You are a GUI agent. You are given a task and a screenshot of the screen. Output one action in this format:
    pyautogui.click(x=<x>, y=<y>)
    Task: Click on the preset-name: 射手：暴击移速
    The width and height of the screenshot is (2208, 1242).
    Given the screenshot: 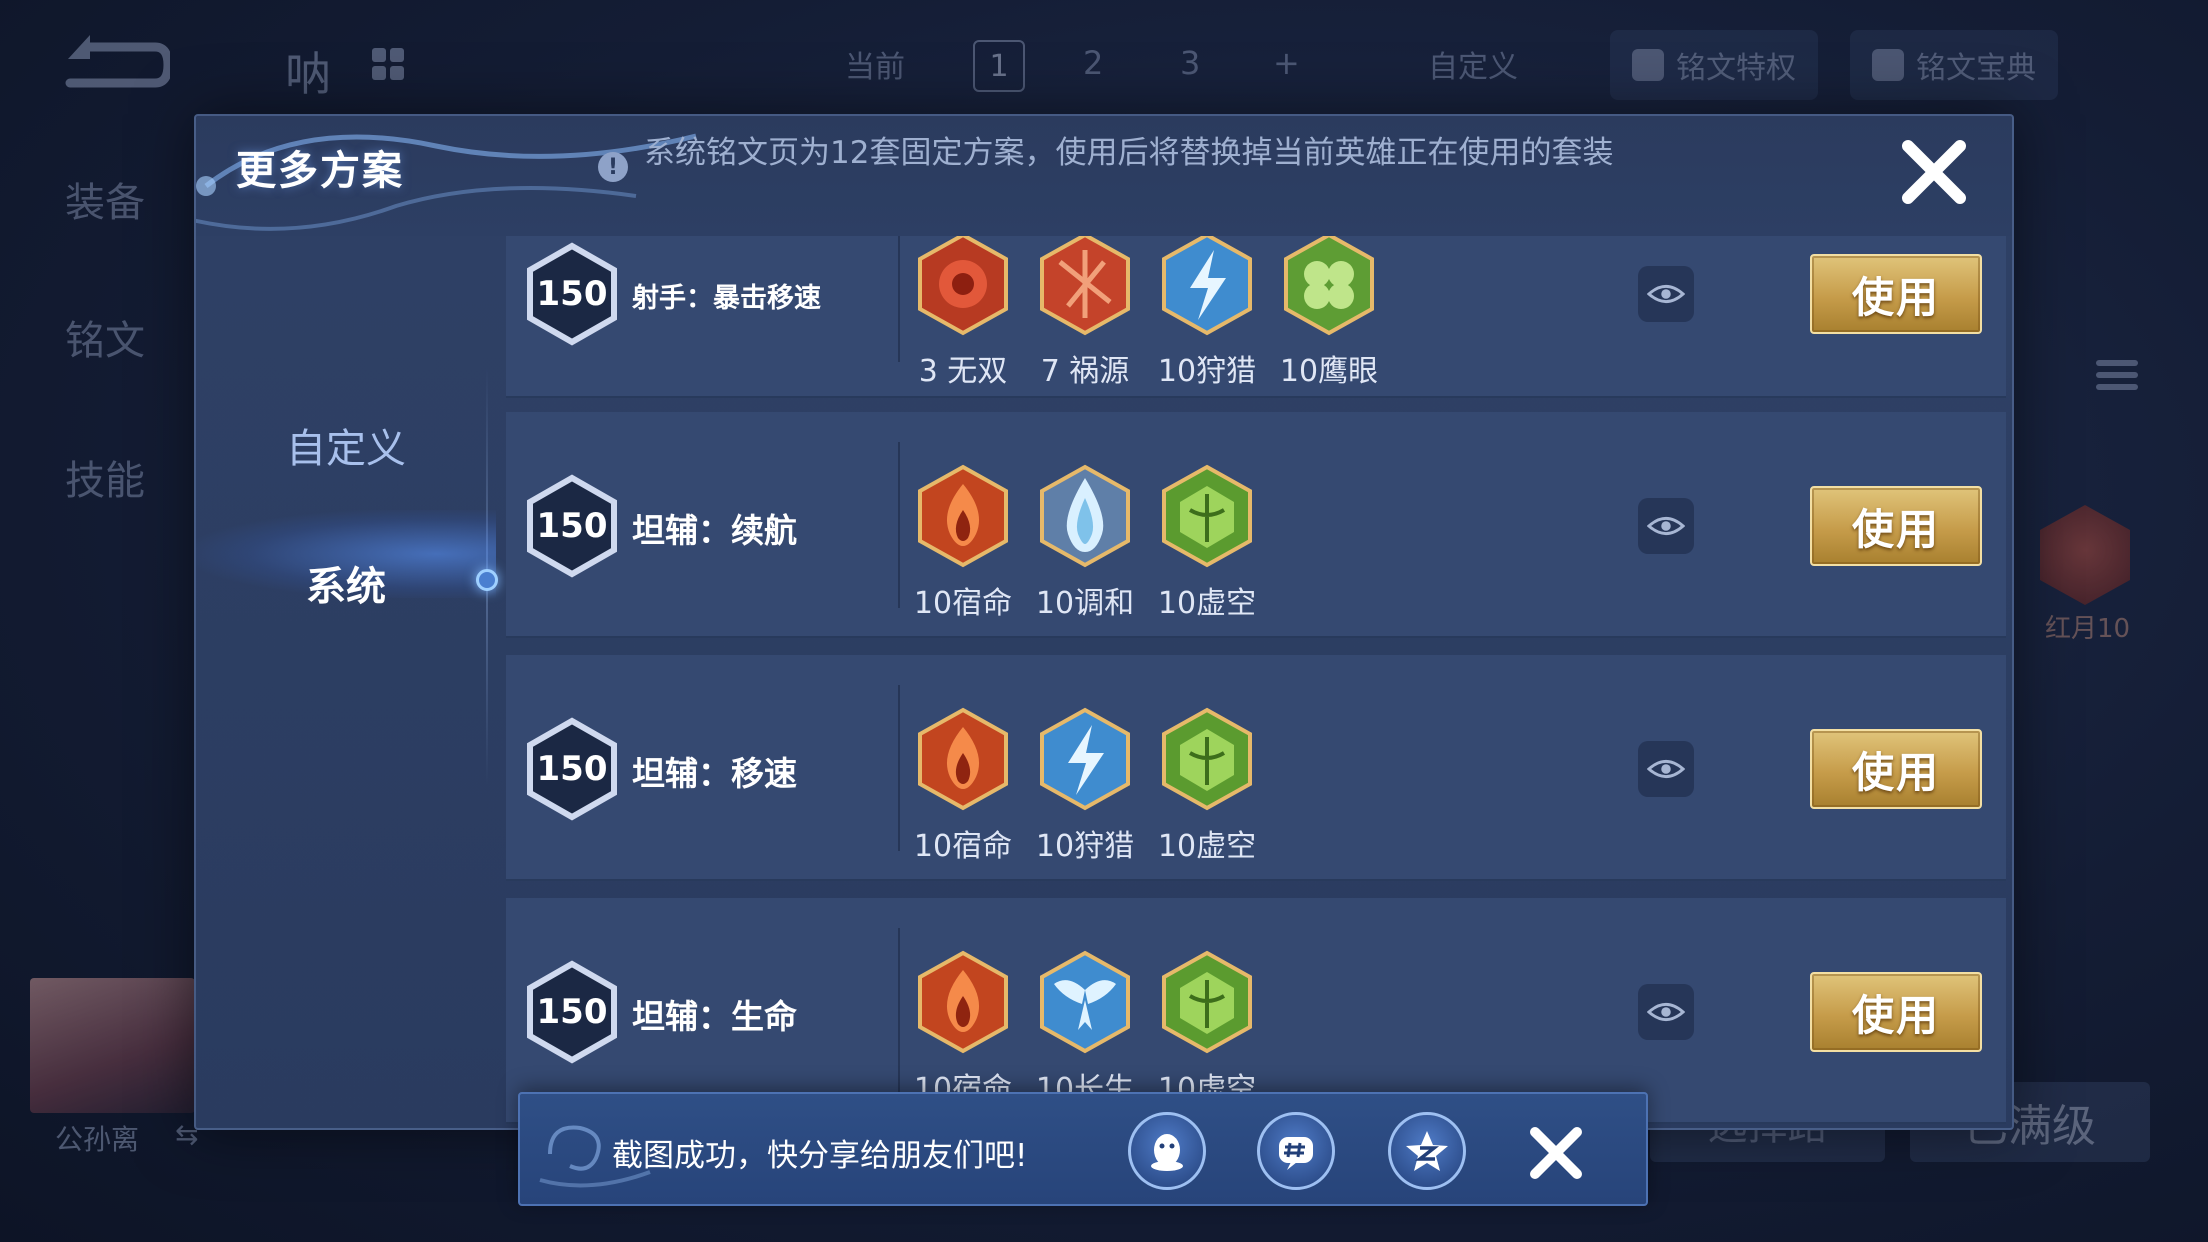 What is the action you would take?
    pyautogui.click(x=726, y=298)
    